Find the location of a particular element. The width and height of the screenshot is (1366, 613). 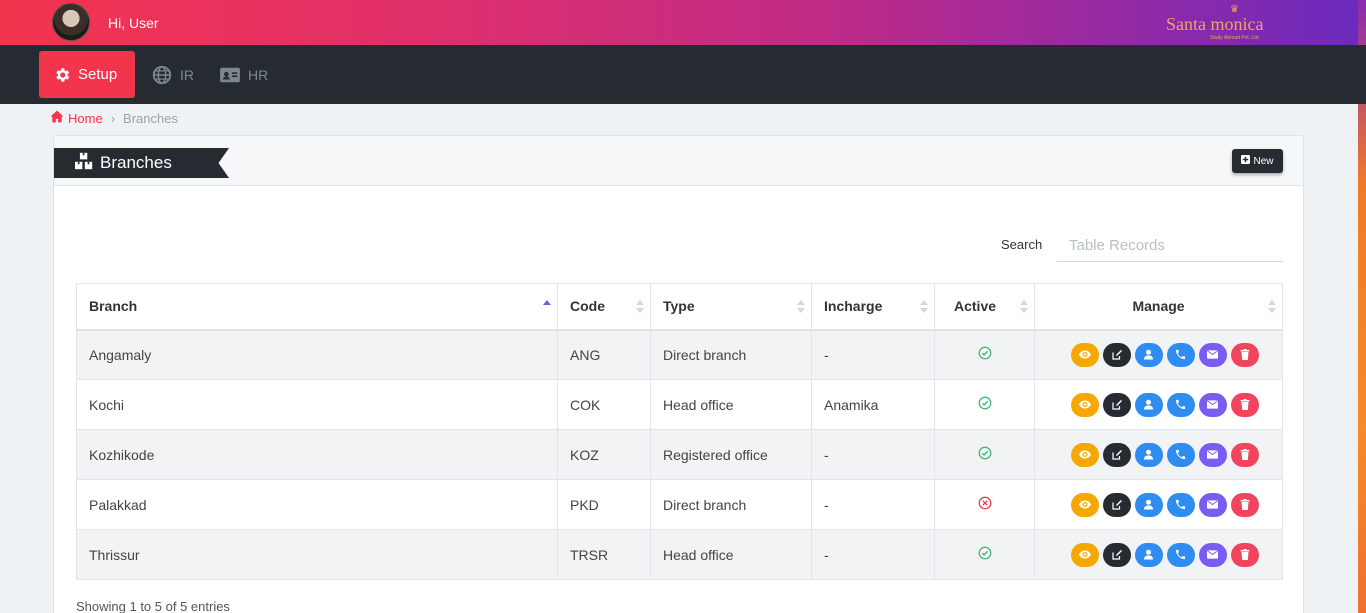

nav-setup: Setup is located at coordinates (87, 74).